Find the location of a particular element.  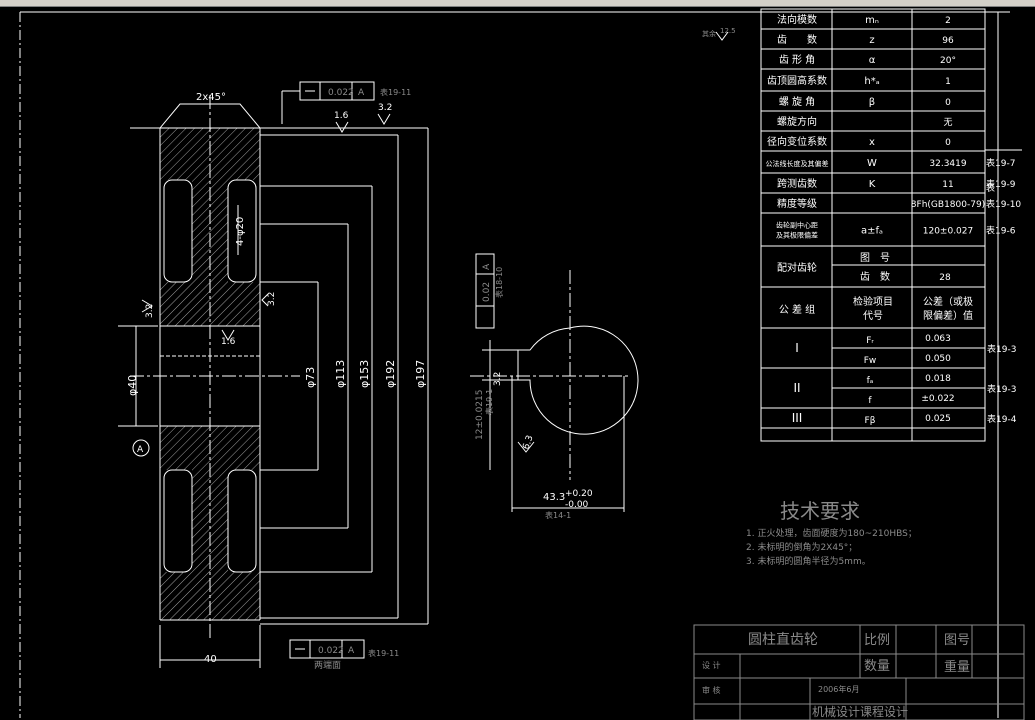

table-ref-bottom: 表19-11 is located at coordinates (383, 653).